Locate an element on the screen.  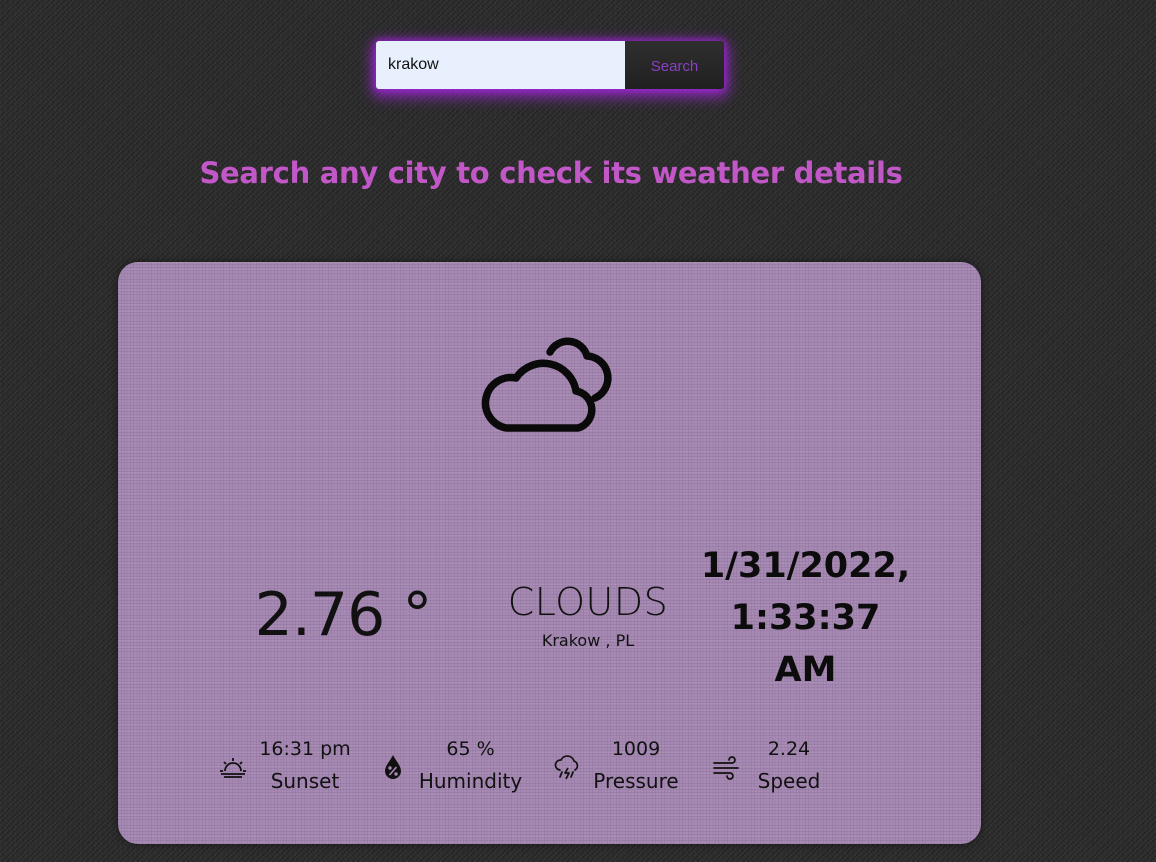
pressure-value: 1009 is located at coordinates (636, 749).